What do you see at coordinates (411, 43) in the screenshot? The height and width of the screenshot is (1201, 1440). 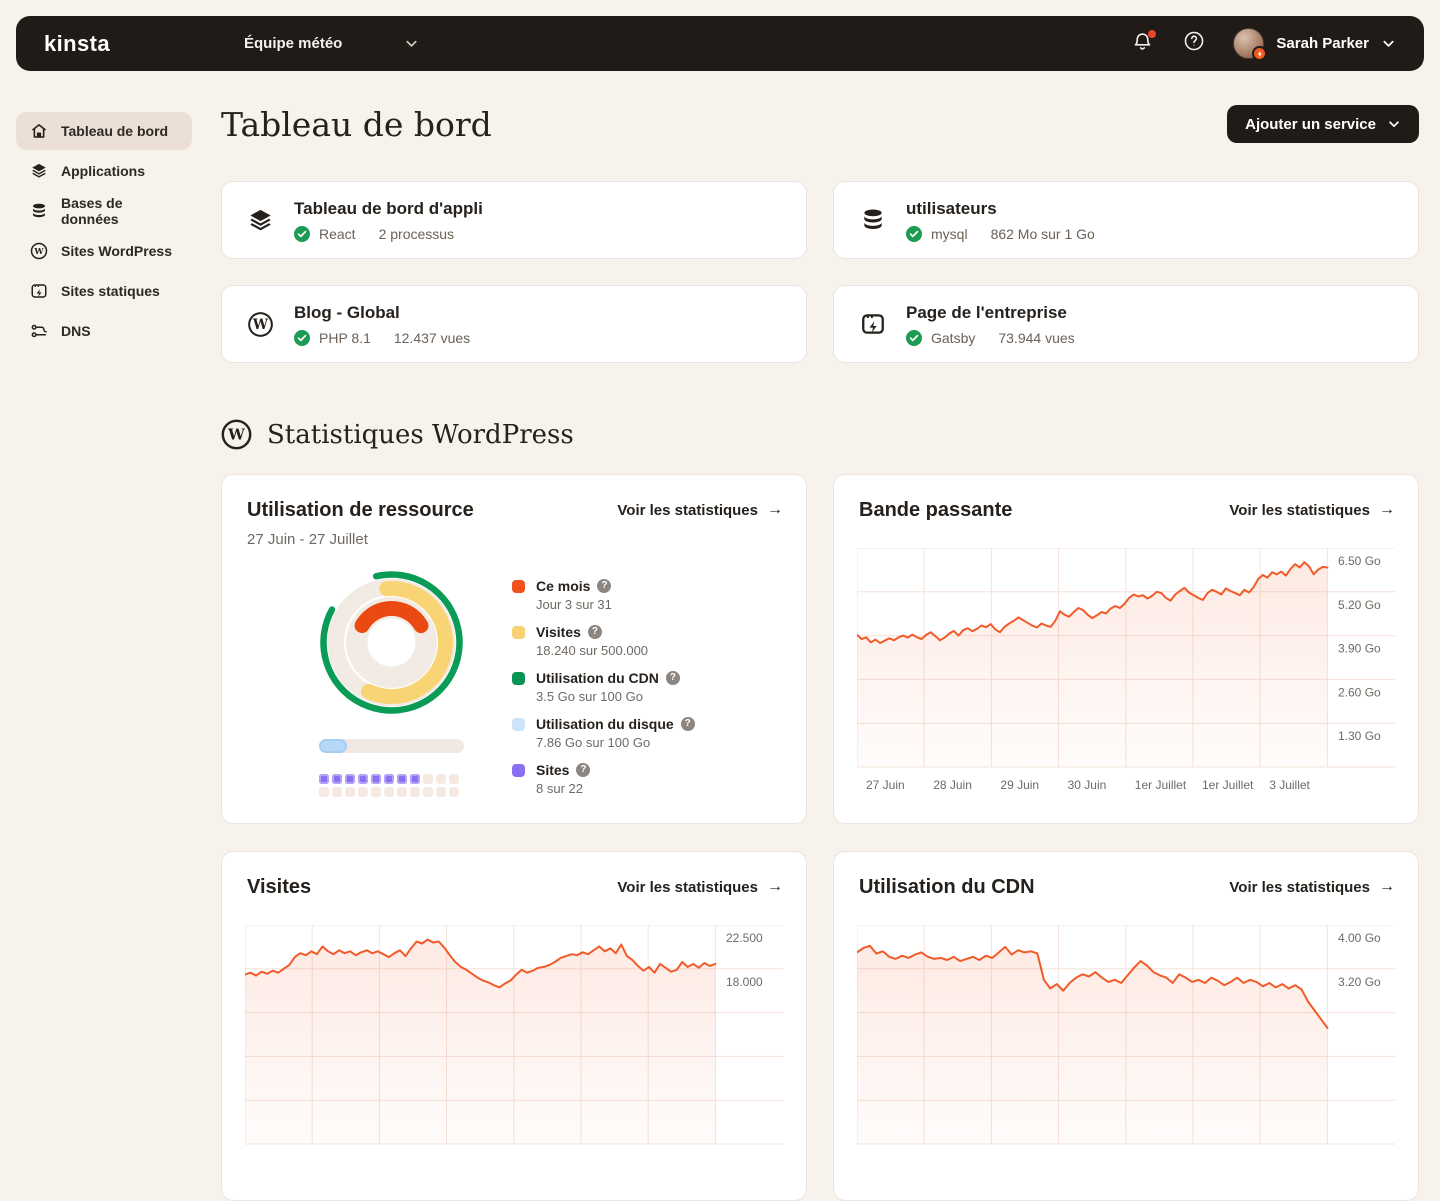 I see `chevron-down-icon` at bounding box center [411, 43].